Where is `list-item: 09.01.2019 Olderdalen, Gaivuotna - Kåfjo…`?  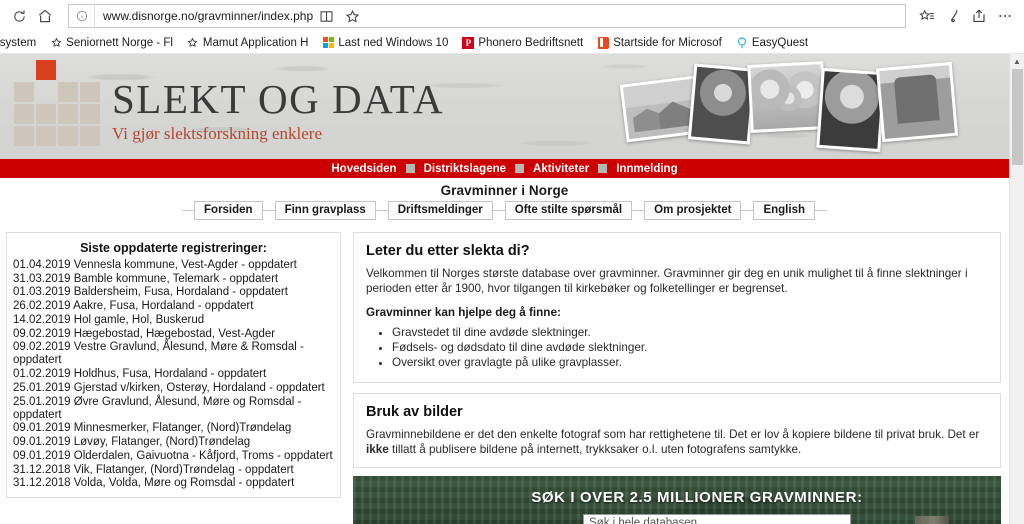
list-item: 09.01.2019 Olderdalen, Gaivuotna - Kåfjo… is located at coordinates (173, 456).